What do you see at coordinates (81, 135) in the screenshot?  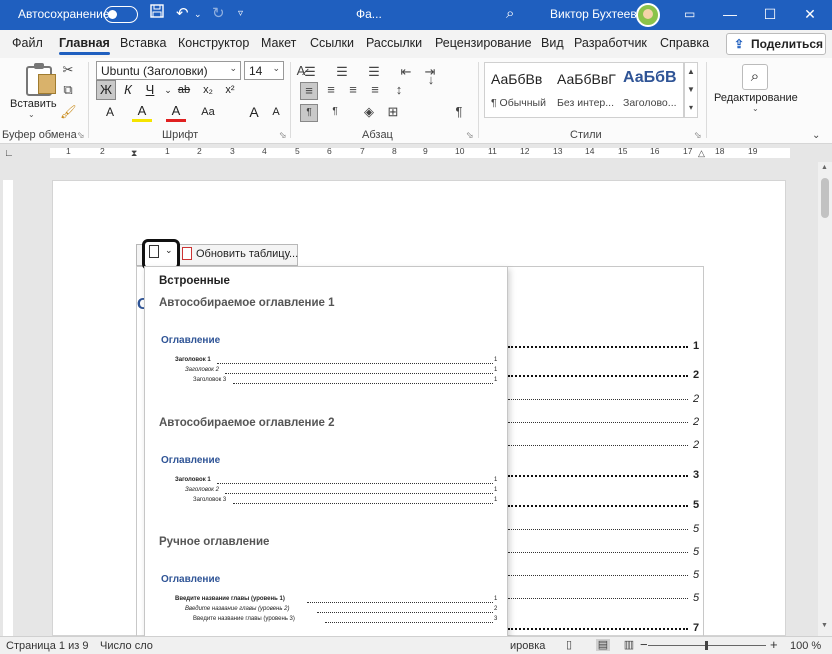 I see `clipboard-launcher-icon: ⬂` at bounding box center [81, 135].